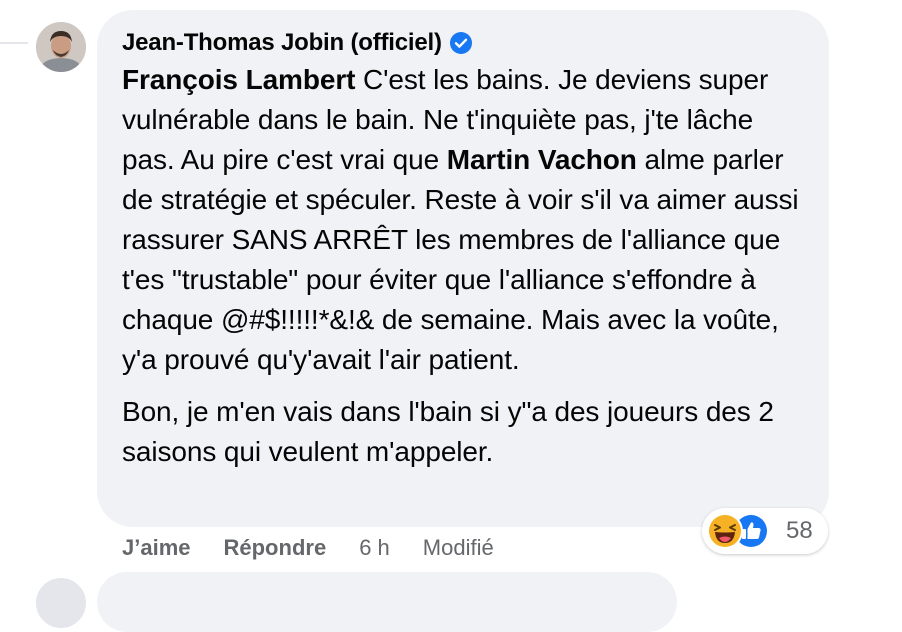 The width and height of the screenshot is (902, 632). Describe the element at coordinates (275, 548) in the screenshot. I see `reply-button: Répondre` at that location.